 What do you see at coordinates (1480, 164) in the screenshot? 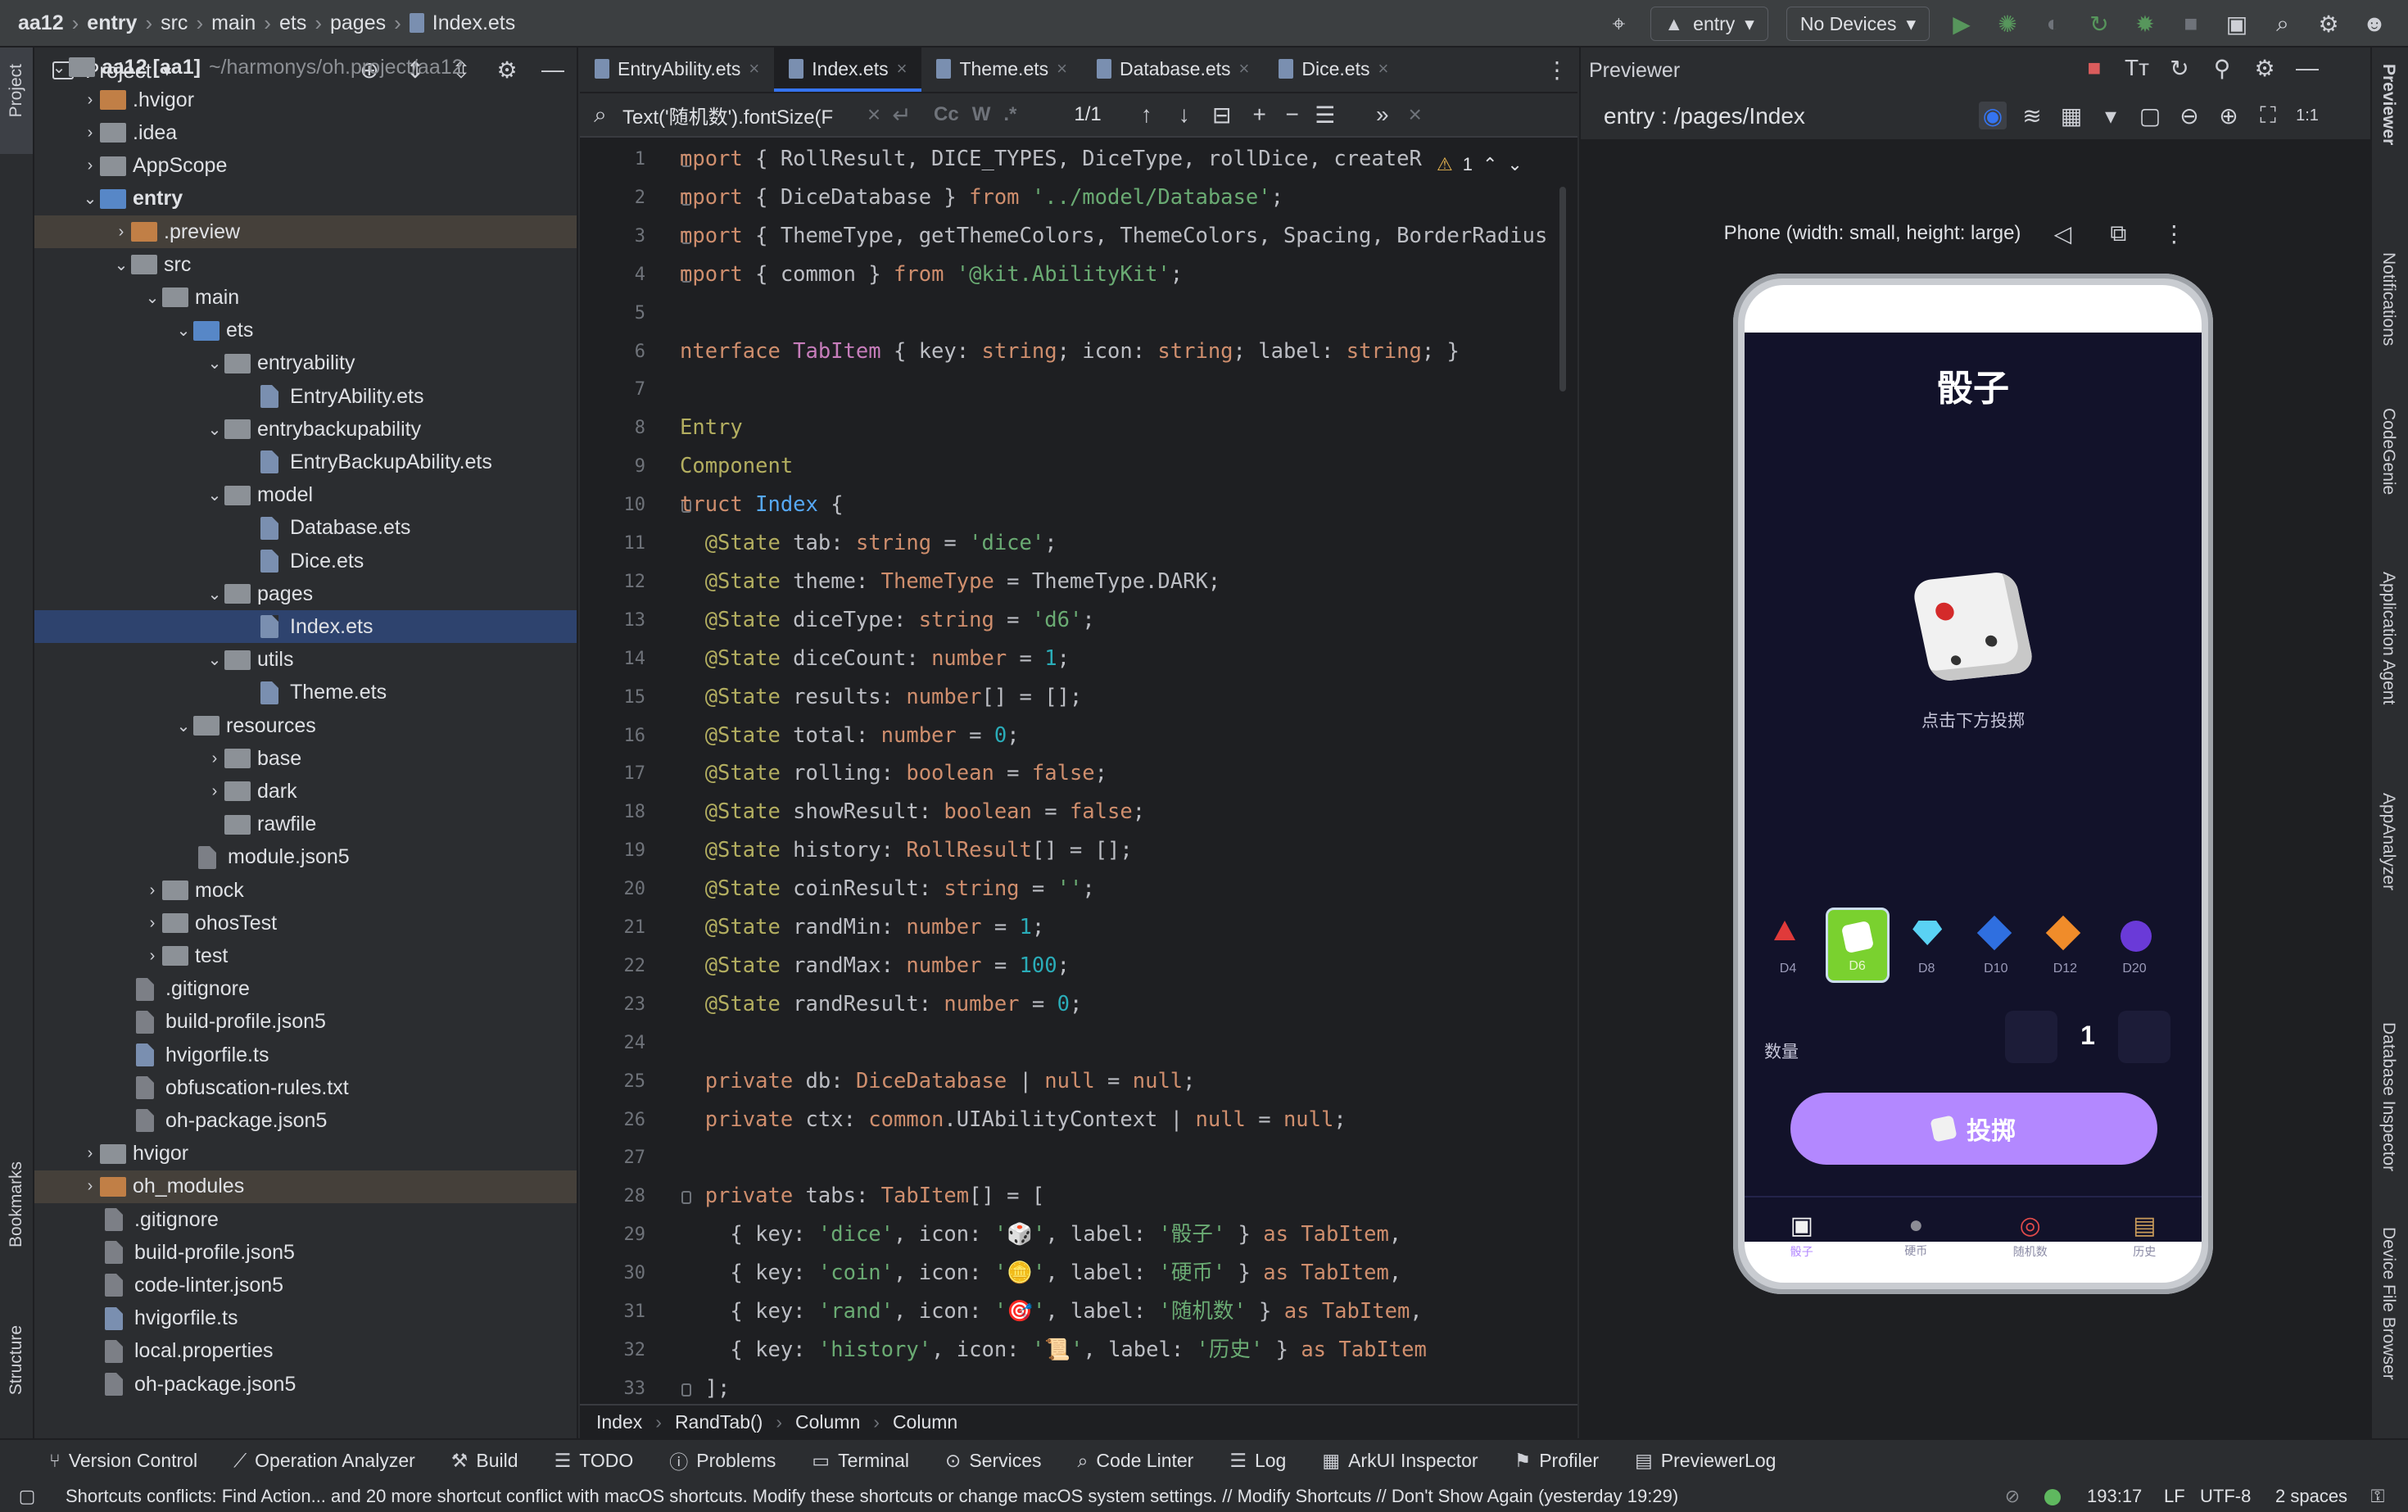
I see `inspection-widget: ⚠ 1 ⌃ ⌄` at bounding box center [1480, 164].